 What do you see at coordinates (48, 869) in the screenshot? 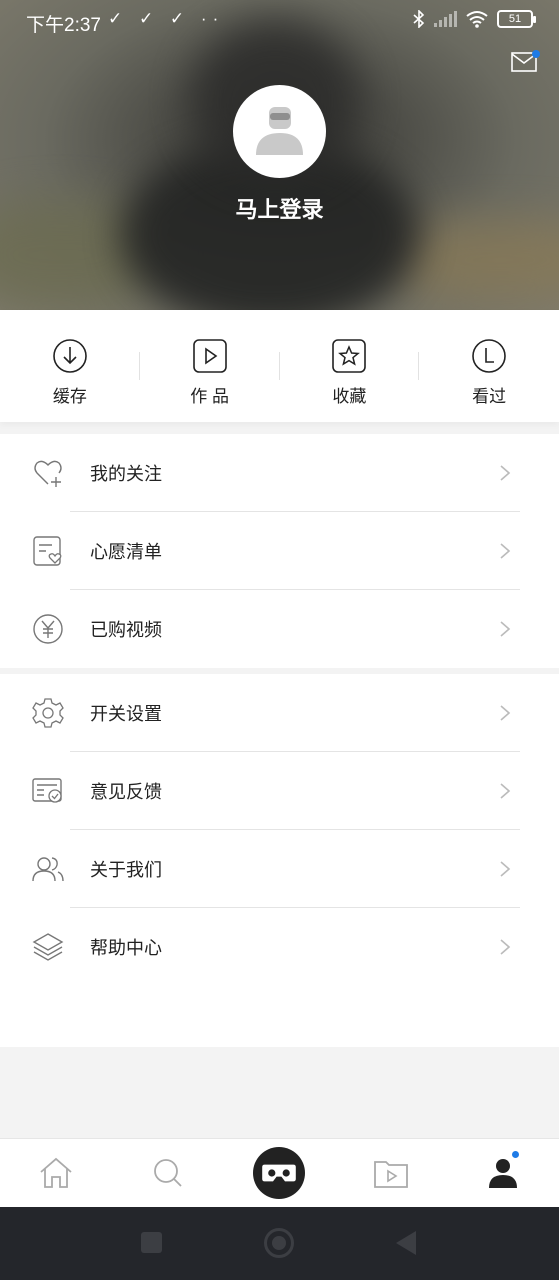
I see `users-icon` at bounding box center [48, 869].